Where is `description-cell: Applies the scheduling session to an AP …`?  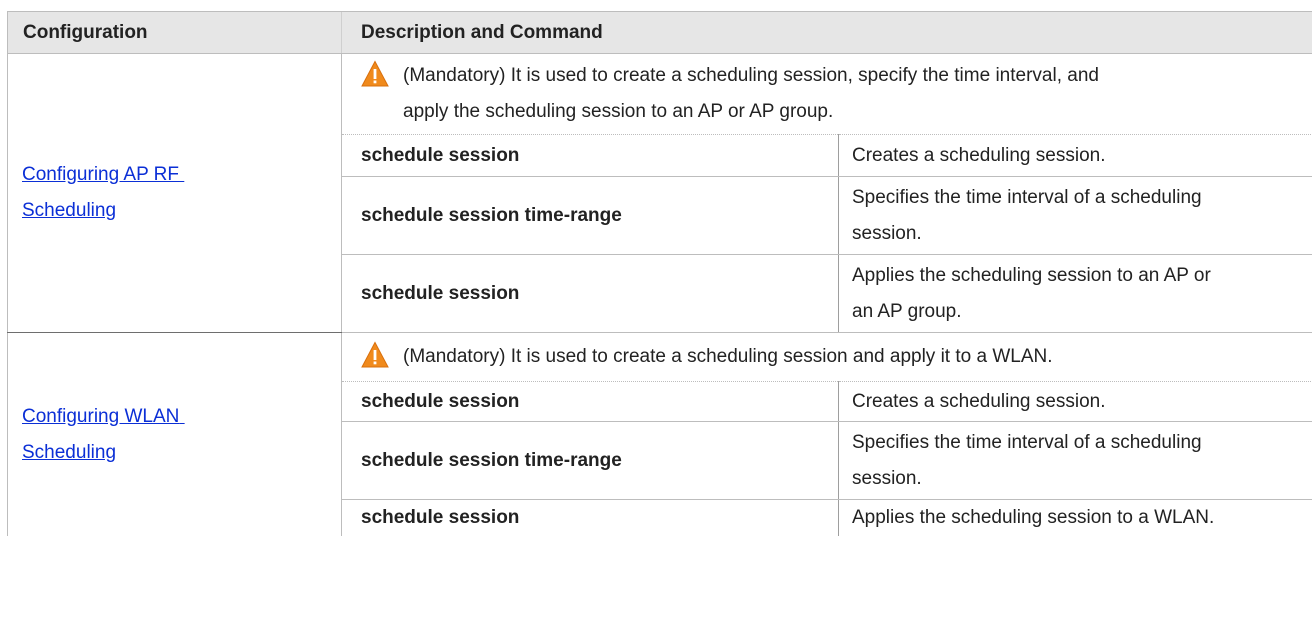
description-cell: Applies the scheduling session to an AP … is located at coordinates (1075, 293).